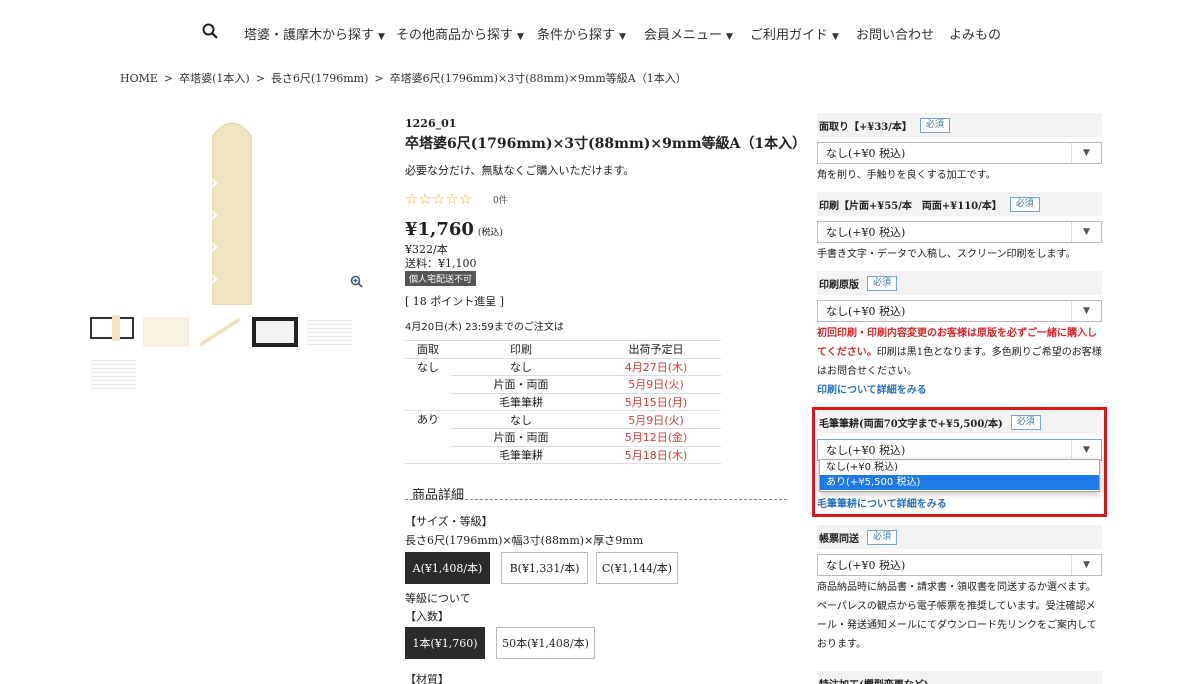 Image resolution: width=1200 pixels, height=684 pixels. I want to click on breadcrumb-length: 長さ6尺(1796mm), so click(319, 78).